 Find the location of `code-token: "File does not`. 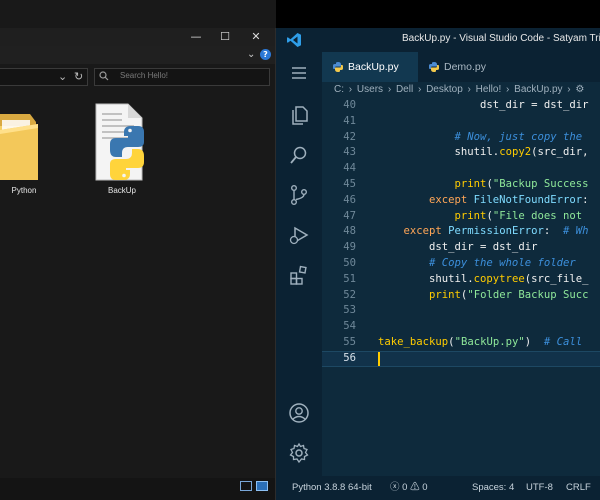

code-token: "File does not is located at coordinates (537, 215).